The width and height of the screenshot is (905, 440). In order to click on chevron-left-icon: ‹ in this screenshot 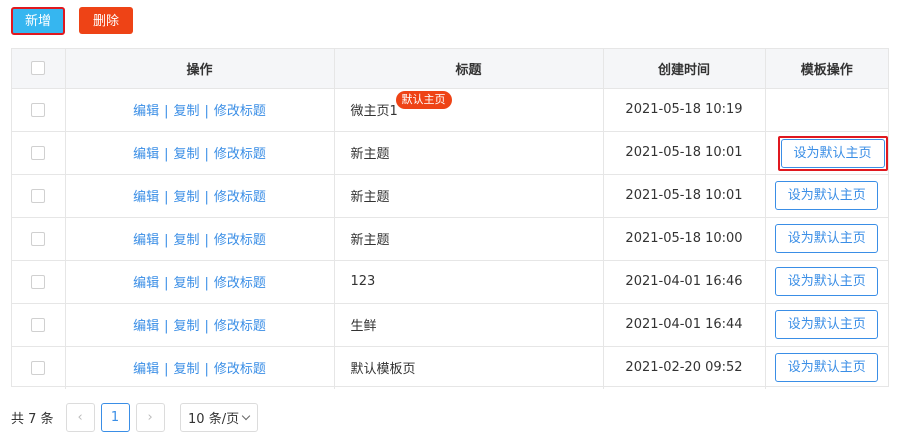, I will do `click(80, 417)`.